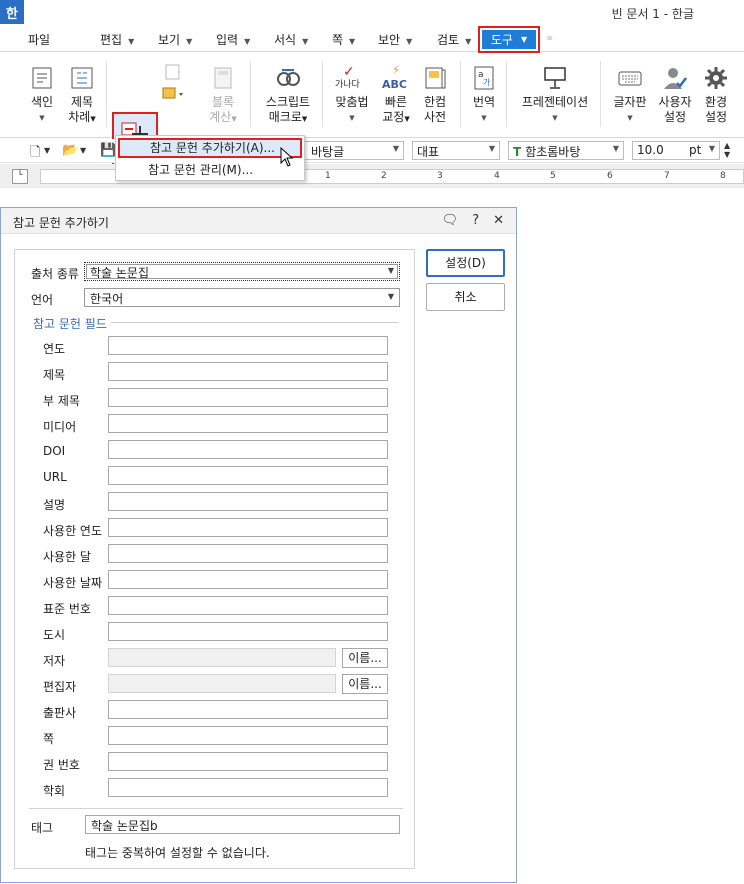  I want to click on year-input, so click(248, 345).